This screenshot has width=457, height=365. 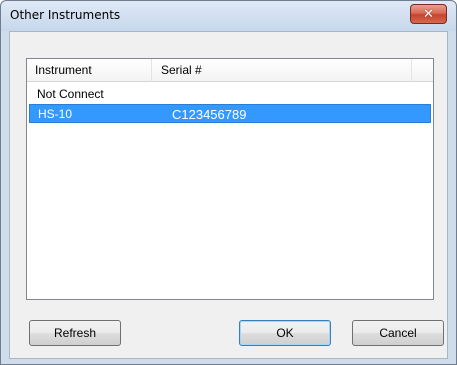 I want to click on close-button: ✕, so click(x=428, y=14).